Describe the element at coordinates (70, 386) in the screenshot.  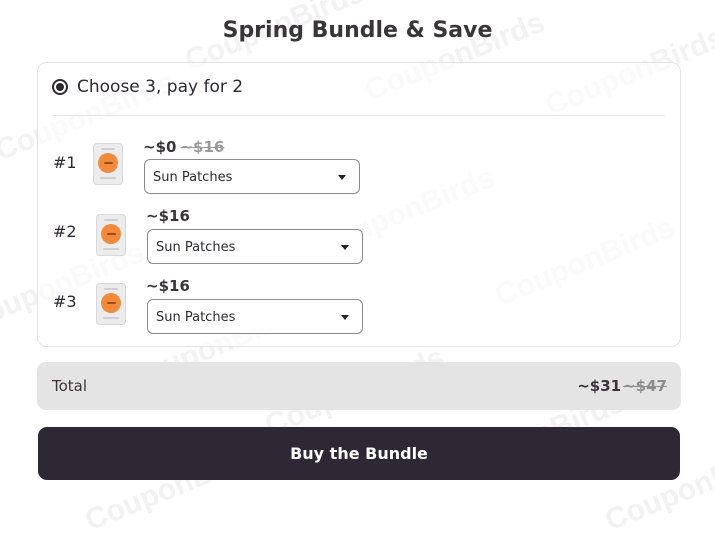
I see `total-label: Total` at that location.